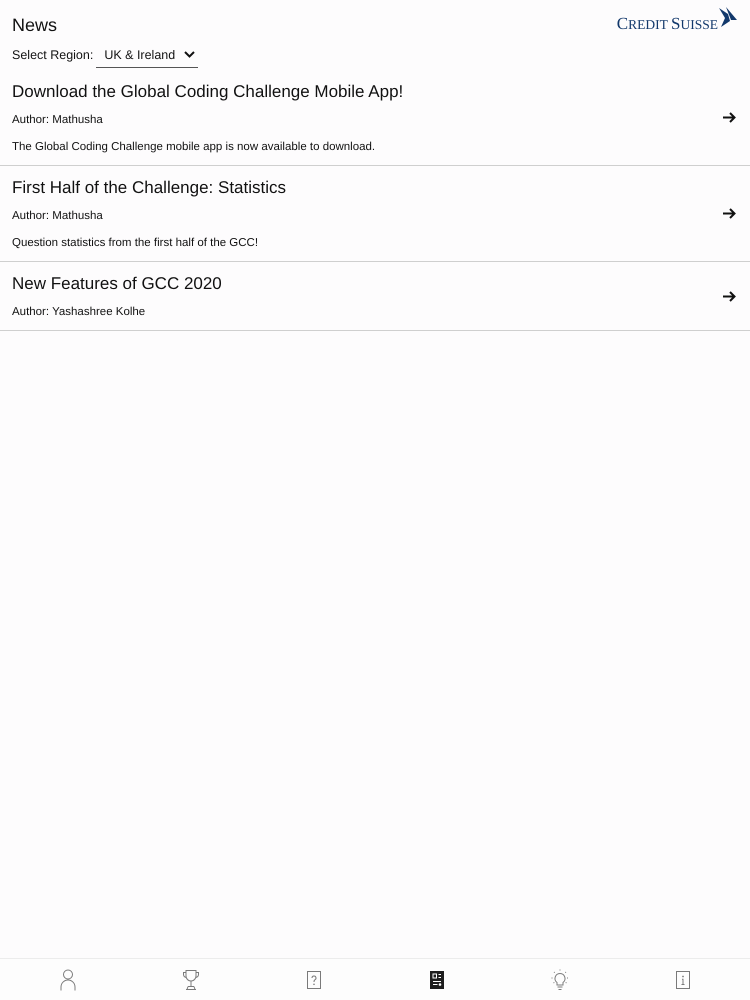 The image size is (750, 1000). What do you see at coordinates (79, 312) in the screenshot?
I see `article-author: Author: Yashashree Kolhe` at bounding box center [79, 312].